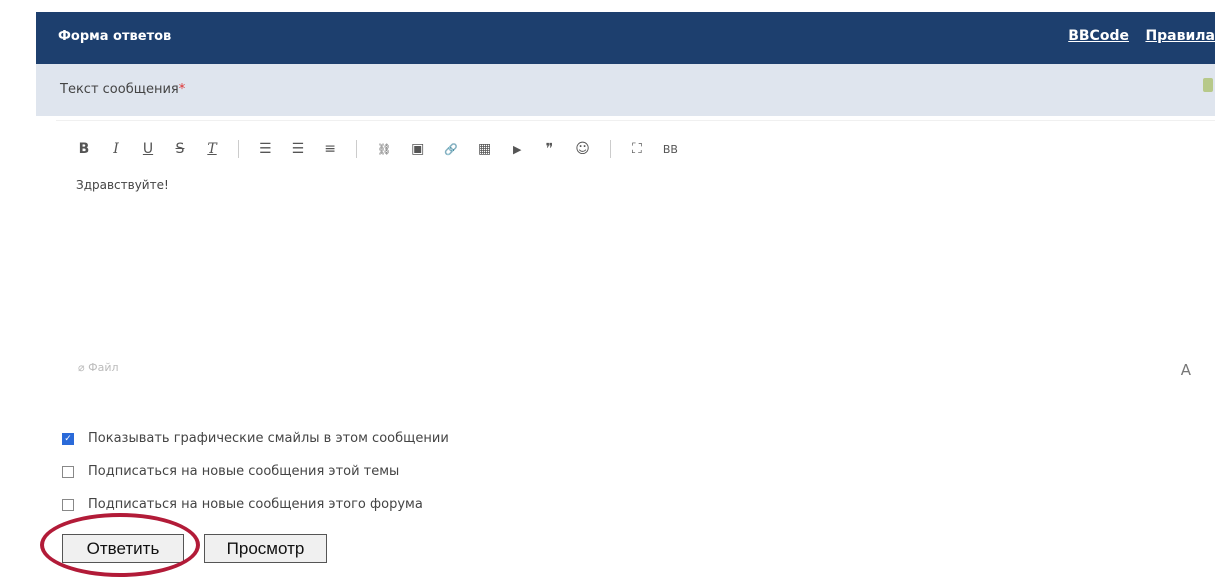 The image size is (1215, 577). Describe the element at coordinates (670, 149) in the screenshot. I see `bbcode-mode-button: BB` at that location.